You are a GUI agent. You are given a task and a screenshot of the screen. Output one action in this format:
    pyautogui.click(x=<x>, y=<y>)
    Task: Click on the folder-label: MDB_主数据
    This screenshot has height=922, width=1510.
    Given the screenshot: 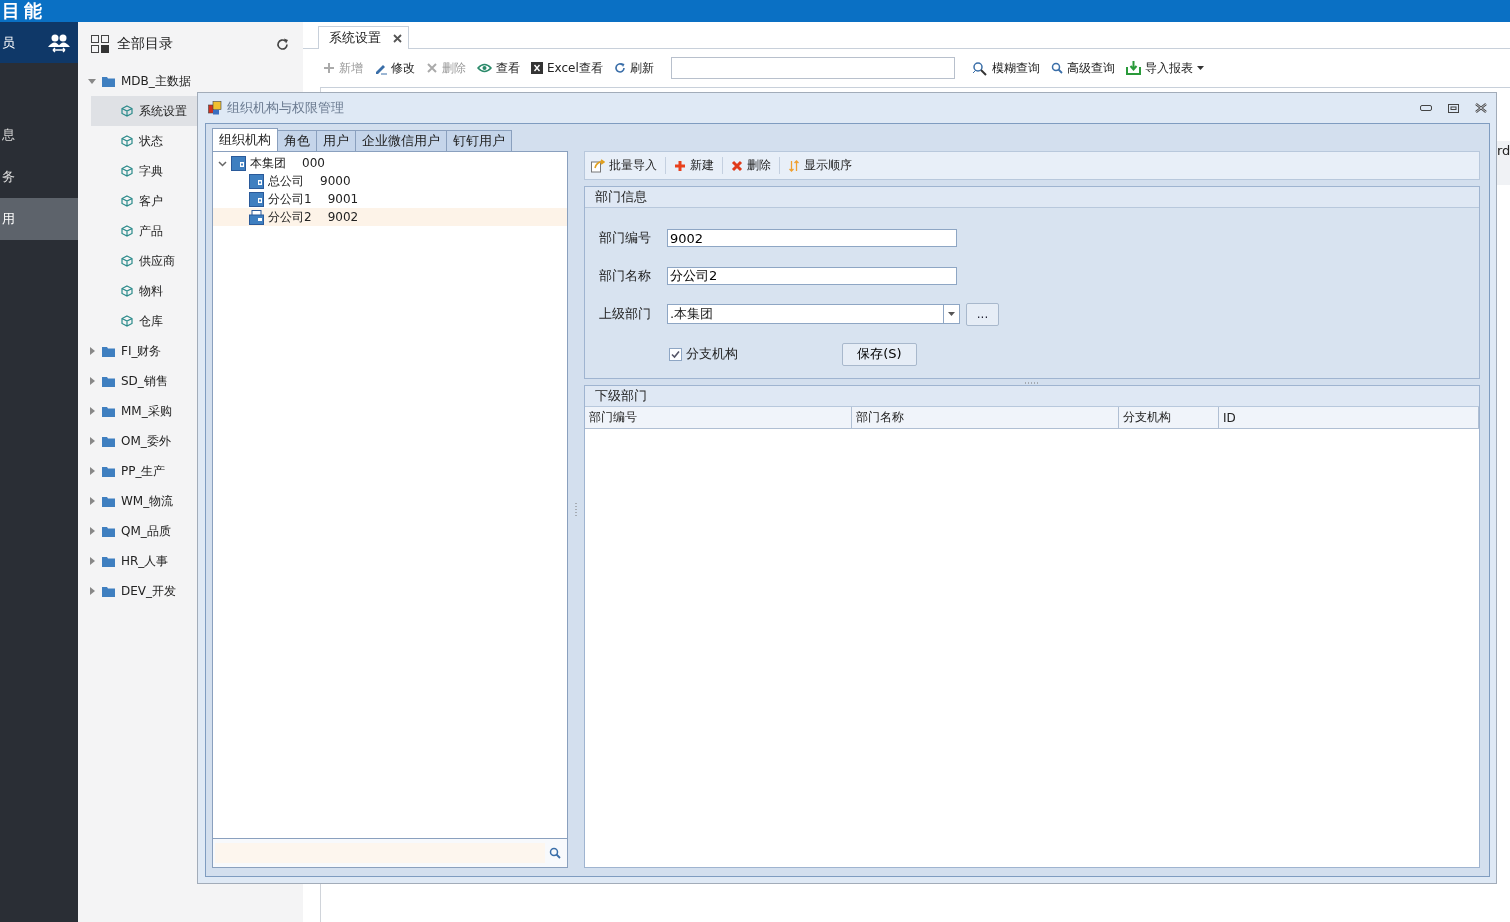 What is the action you would take?
    pyautogui.click(x=156, y=81)
    